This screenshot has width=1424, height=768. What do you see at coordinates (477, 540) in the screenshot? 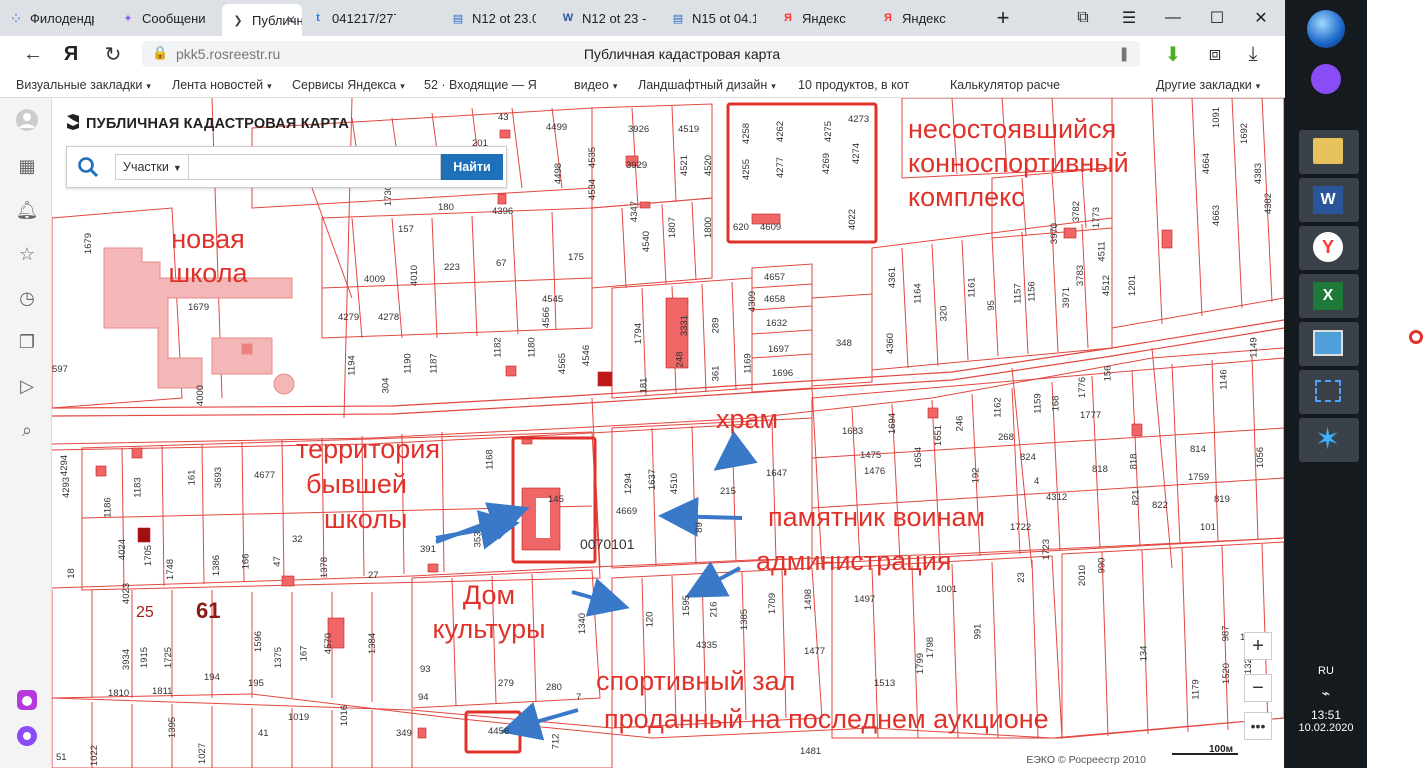
I see `plot-number: 353` at bounding box center [477, 540].